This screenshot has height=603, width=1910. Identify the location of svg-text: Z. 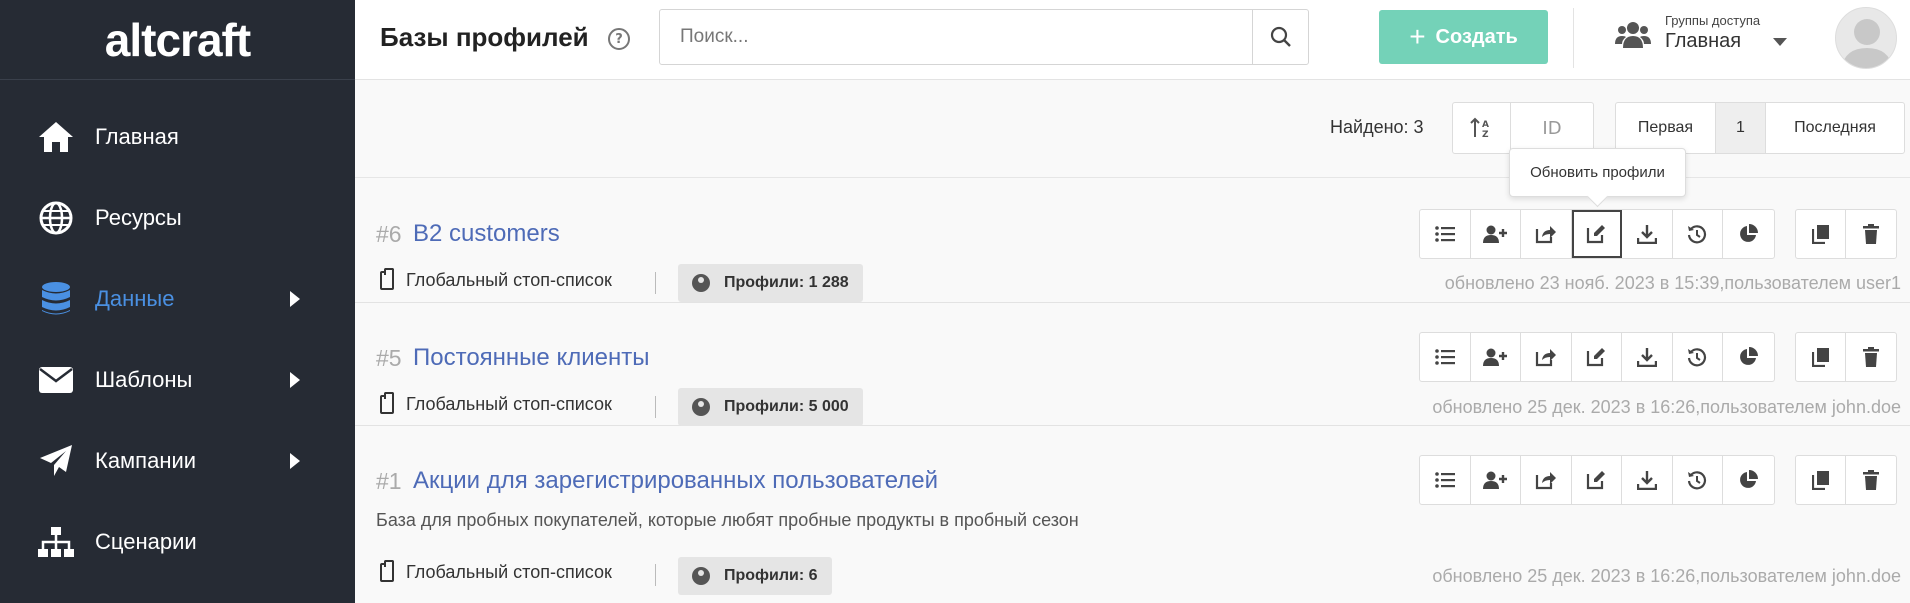
(1485, 134).